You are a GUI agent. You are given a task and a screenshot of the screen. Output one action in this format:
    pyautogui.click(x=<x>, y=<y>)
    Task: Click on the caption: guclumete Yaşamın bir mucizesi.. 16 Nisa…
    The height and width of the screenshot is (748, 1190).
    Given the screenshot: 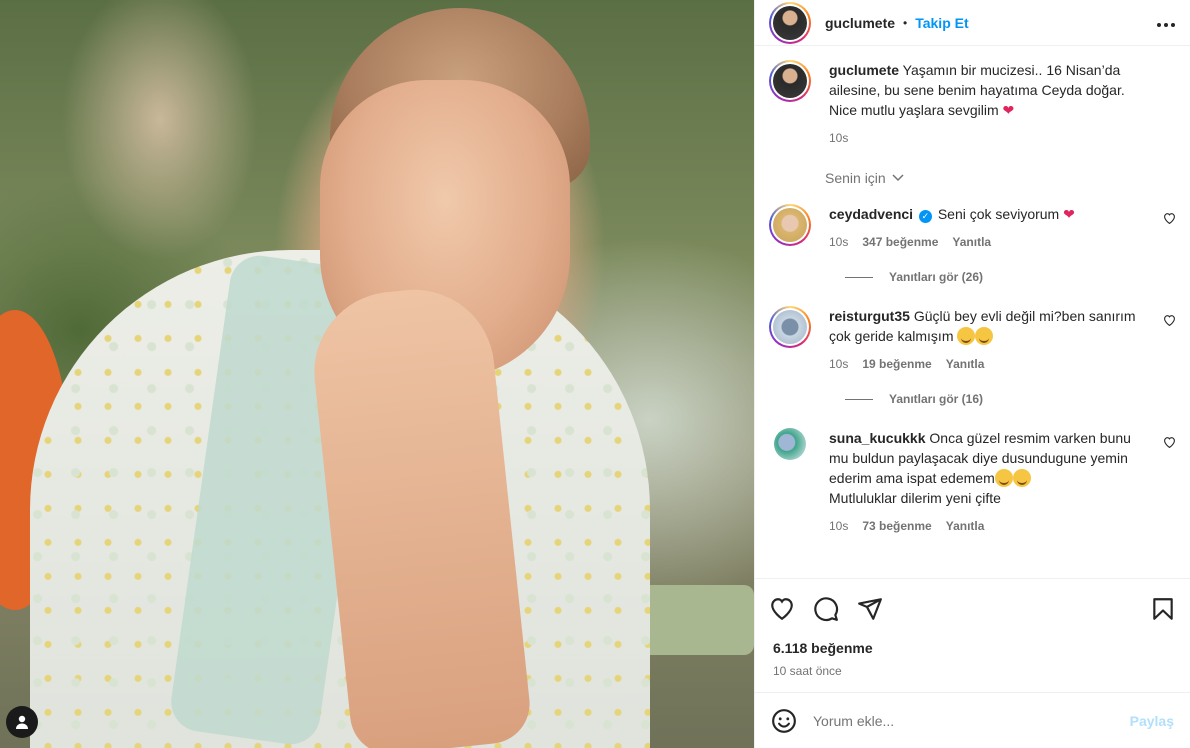 What is the action you would take?
    pyautogui.click(x=972, y=104)
    